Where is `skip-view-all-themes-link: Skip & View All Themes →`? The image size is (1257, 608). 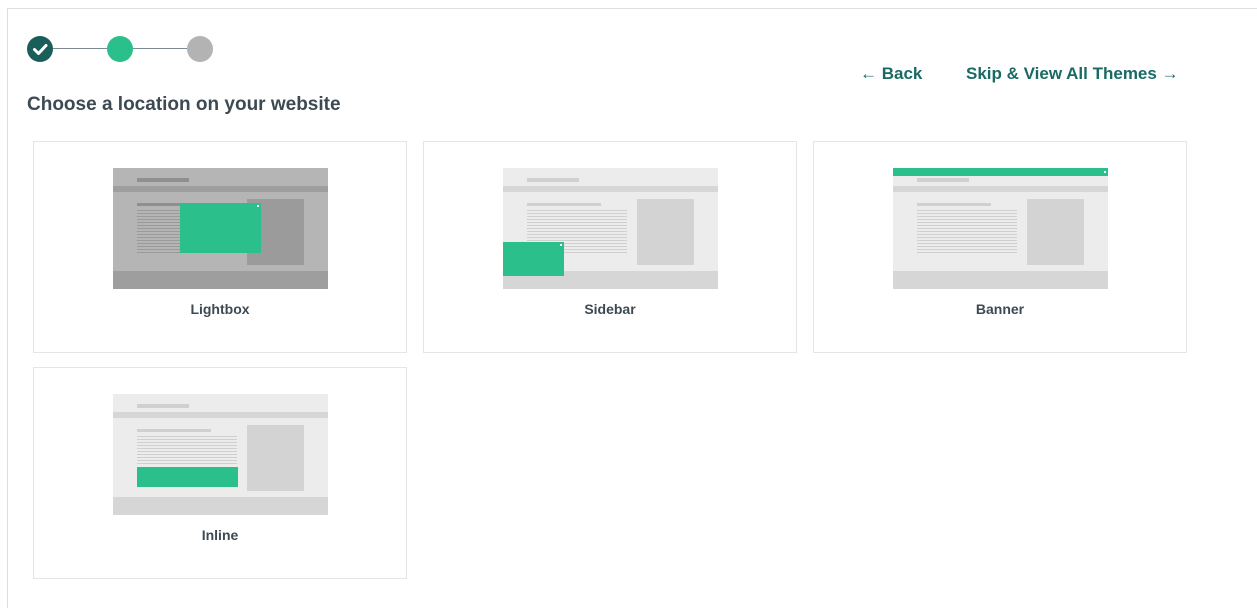 skip-view-all-themes-link: Skip & View All Themes → is located at coordinates (1072, 74).